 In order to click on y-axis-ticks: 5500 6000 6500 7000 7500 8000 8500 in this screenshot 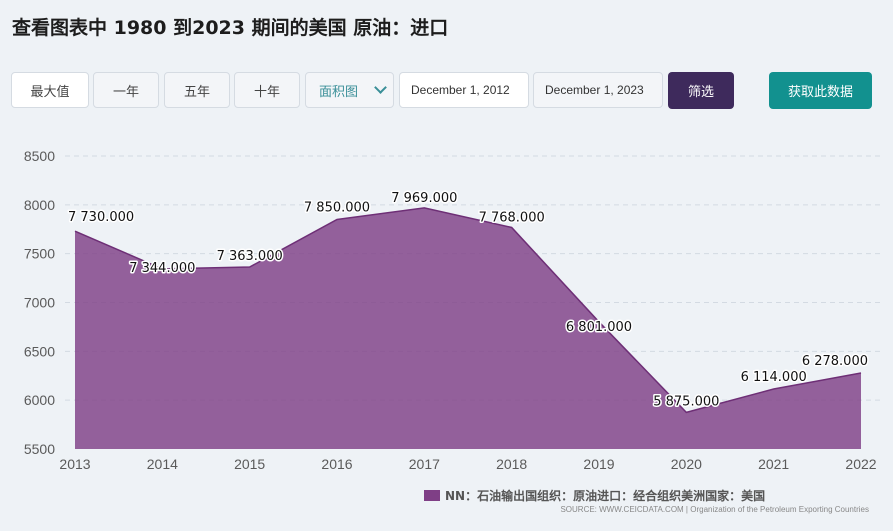, I will do `click(39, 302)`.